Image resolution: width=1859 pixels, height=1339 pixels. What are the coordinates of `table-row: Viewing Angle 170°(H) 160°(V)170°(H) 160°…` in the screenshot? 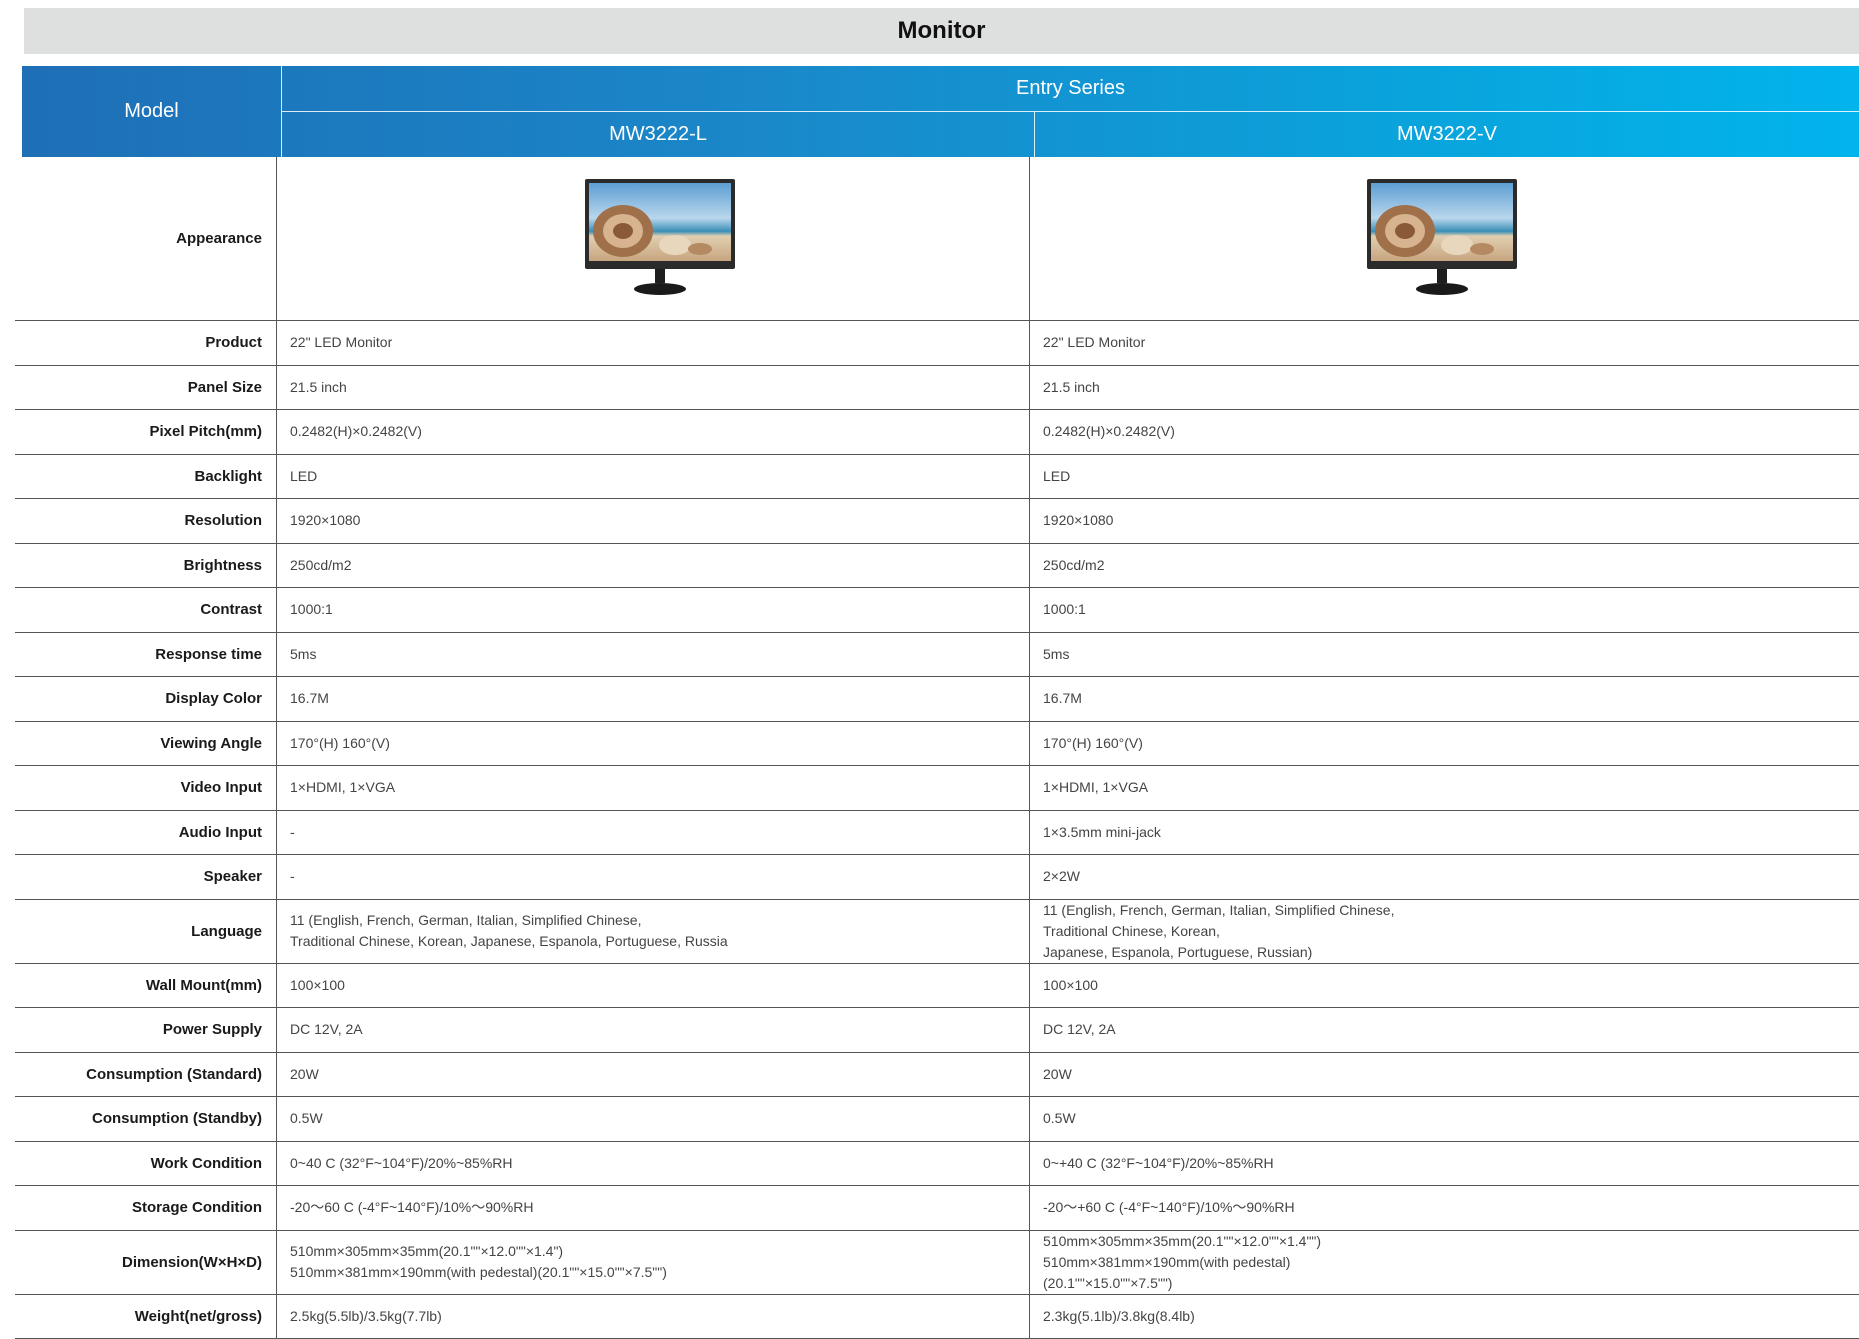 It's located at (937, 743).